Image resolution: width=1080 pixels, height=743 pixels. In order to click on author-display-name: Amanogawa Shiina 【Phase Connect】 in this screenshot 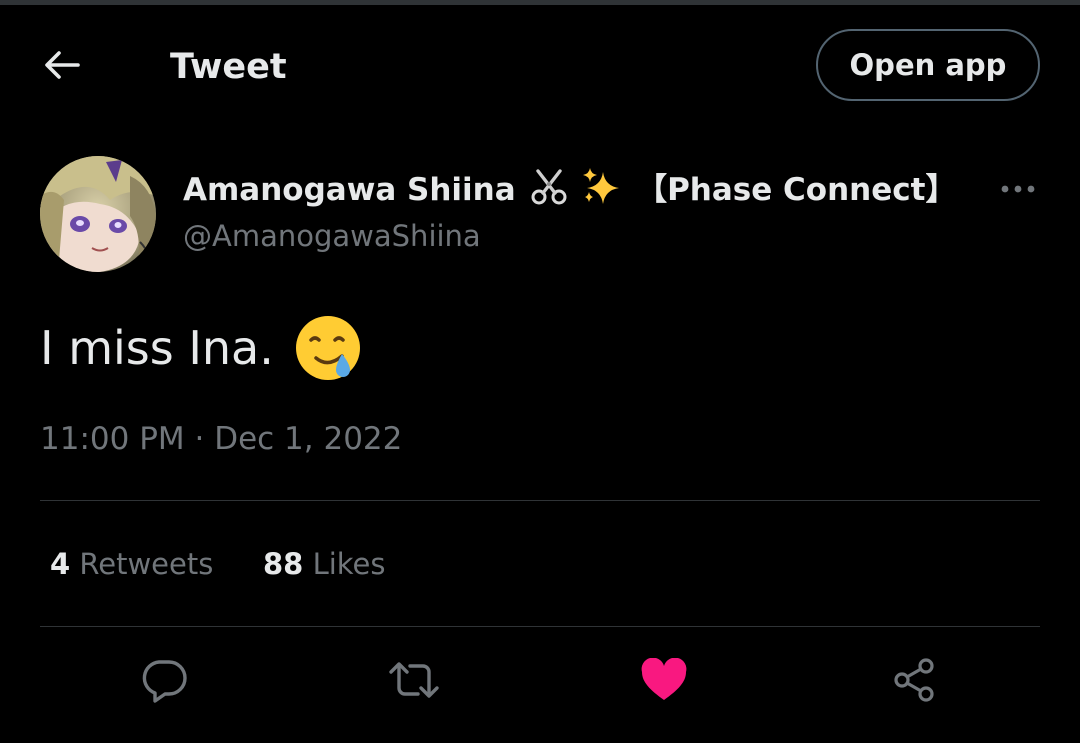, I will do `click(569, 191)`.